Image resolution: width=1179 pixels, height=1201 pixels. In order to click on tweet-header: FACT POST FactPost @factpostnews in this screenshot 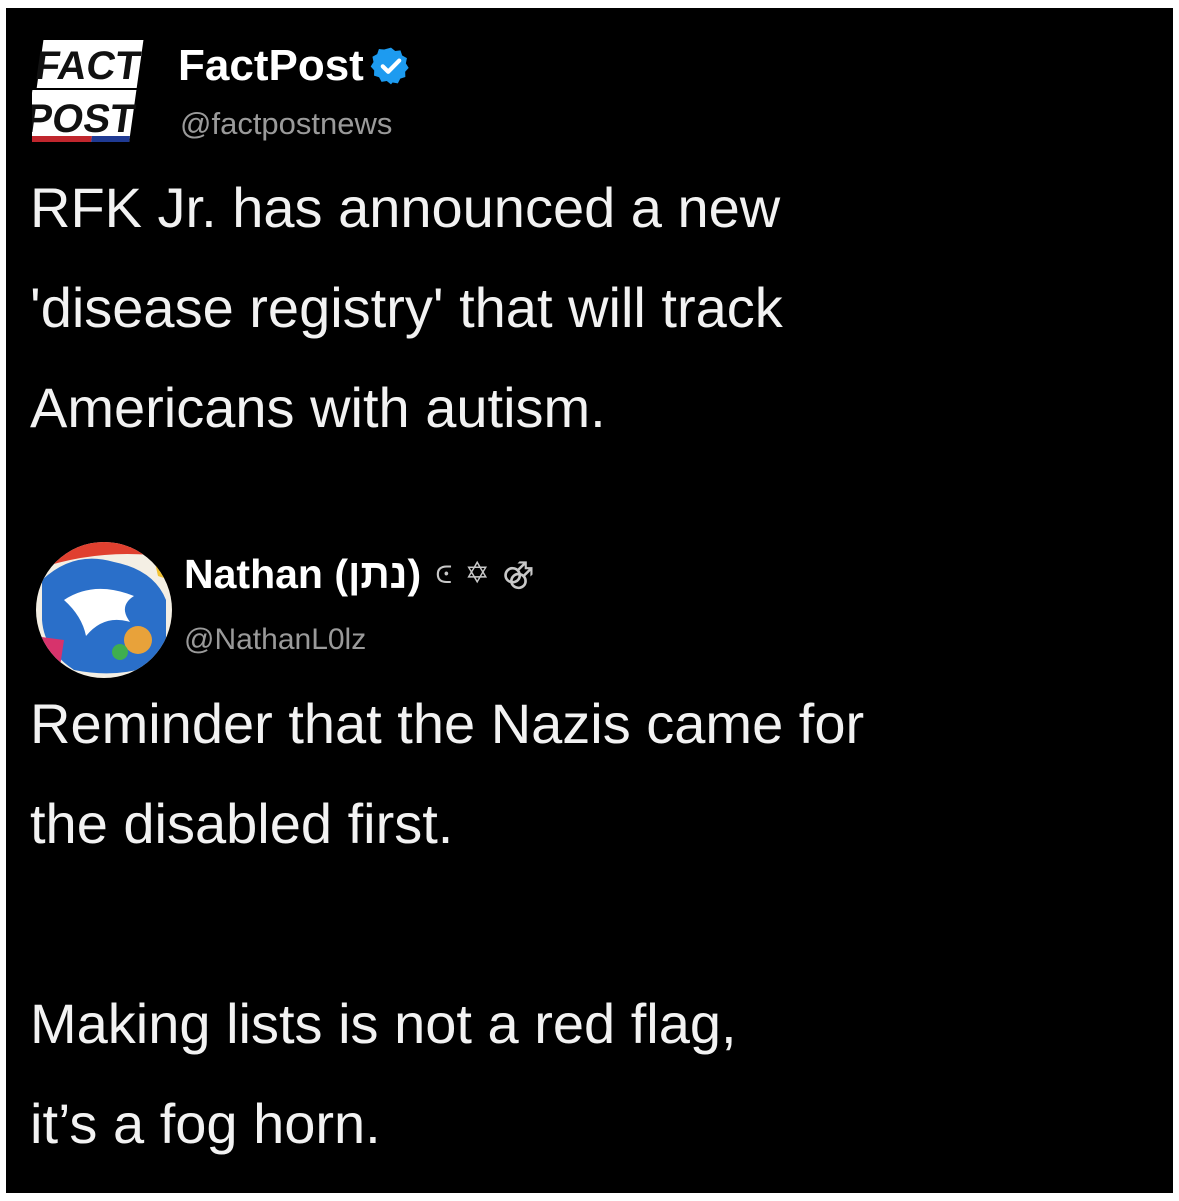, I will do `click(589, 83)`.